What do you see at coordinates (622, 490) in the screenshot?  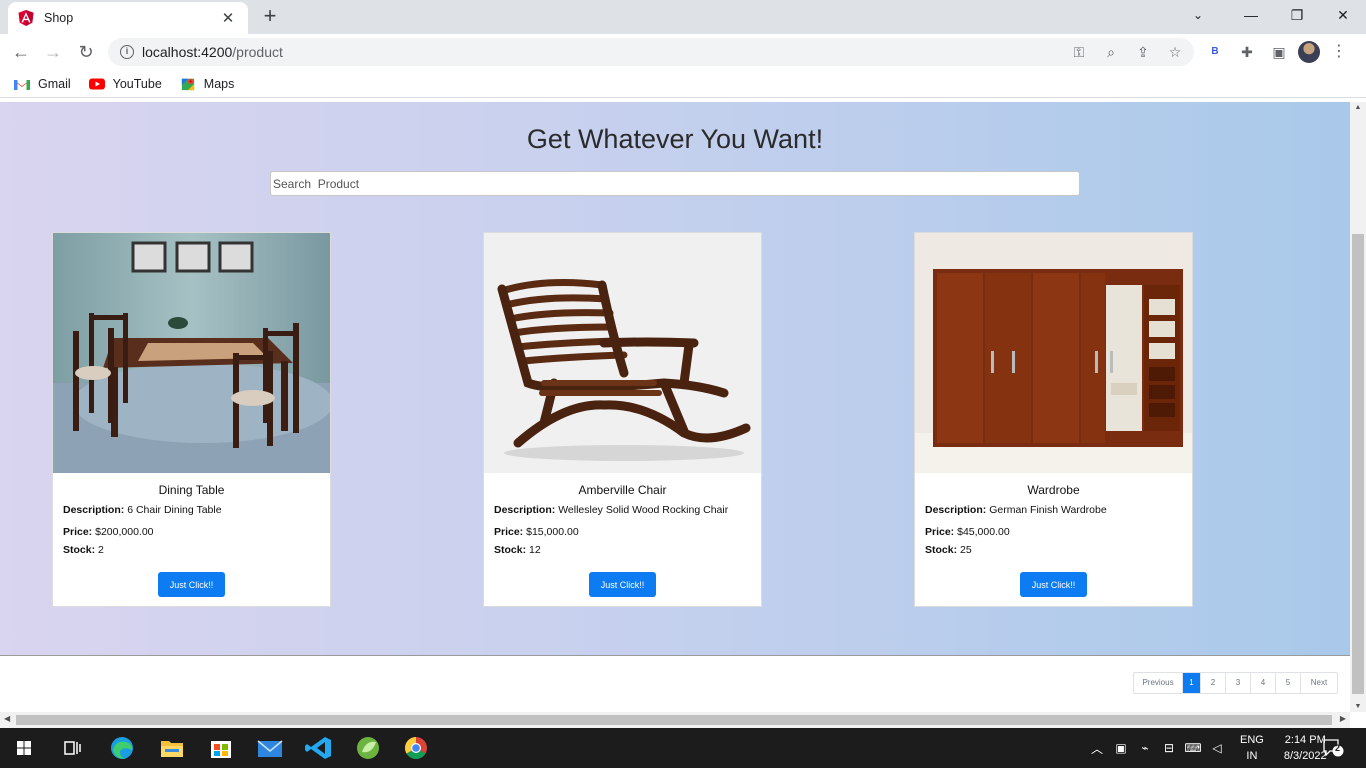 I see `product-name: Amberville Chair` at bounding box center [622, 490].